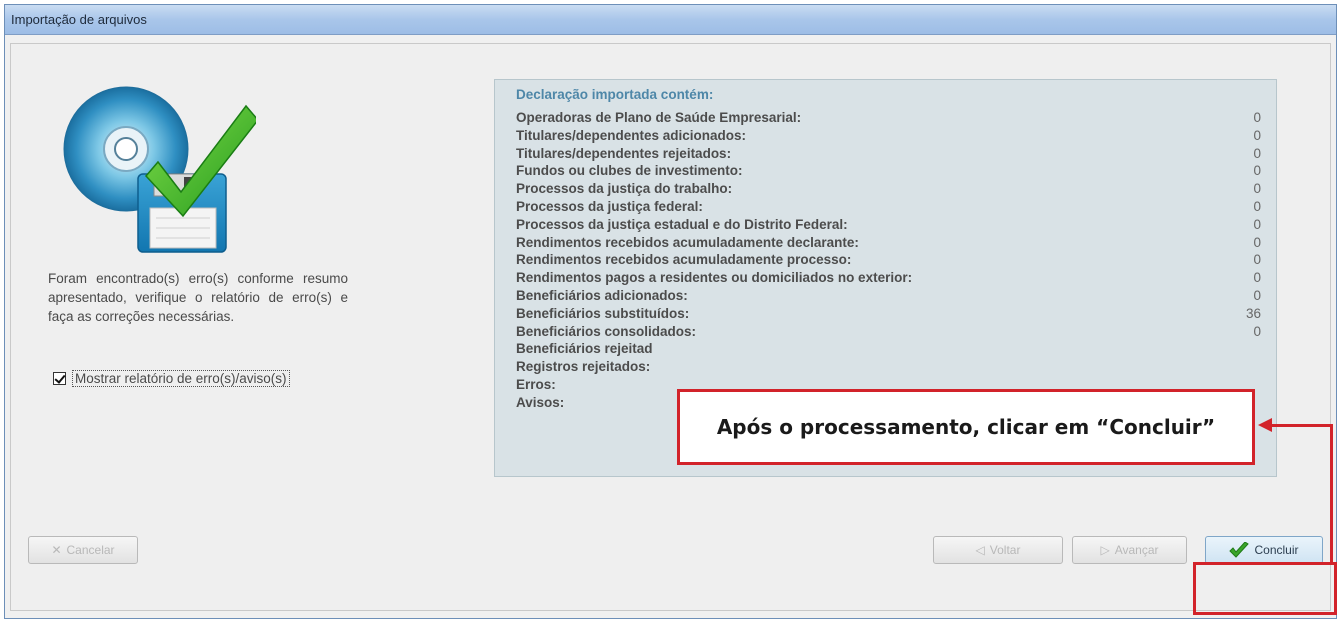 This screenshot has width=1341, height=623. What do you see at coordinates (181, 378) in the screenshot?
I see `show-report-label: Mostrar relatório de erro(s)/aviso(s)` at bounding box center [181, 378].